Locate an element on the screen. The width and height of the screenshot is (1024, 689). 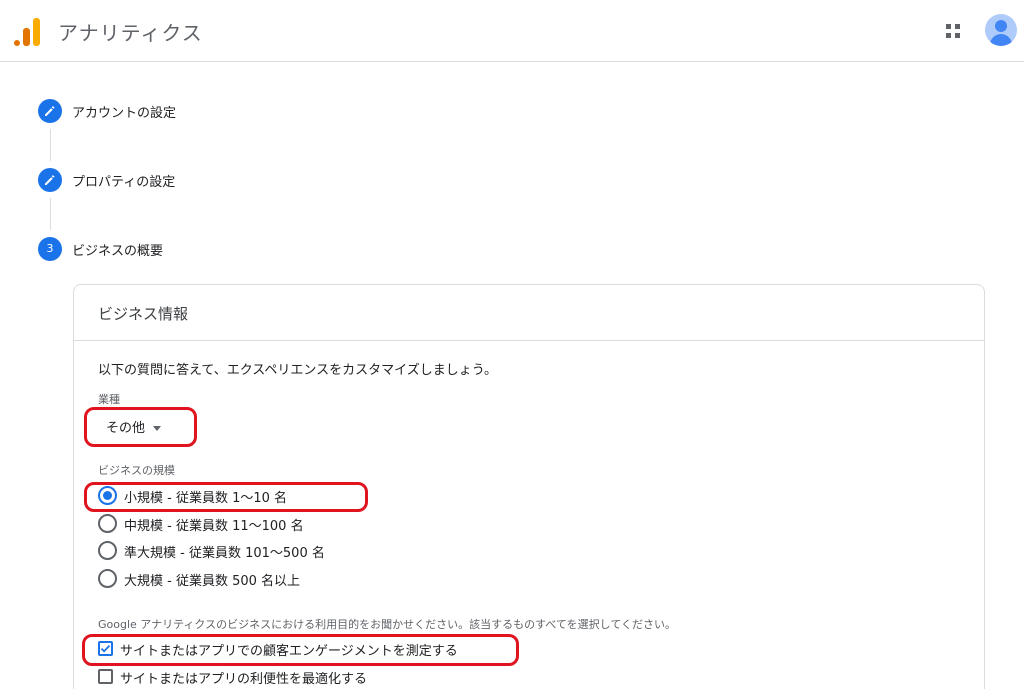
intro-text: 以下の質問に答えて、エクスペリエンスをカスタマイズしましょう。 is located at coordinates (297, 370).